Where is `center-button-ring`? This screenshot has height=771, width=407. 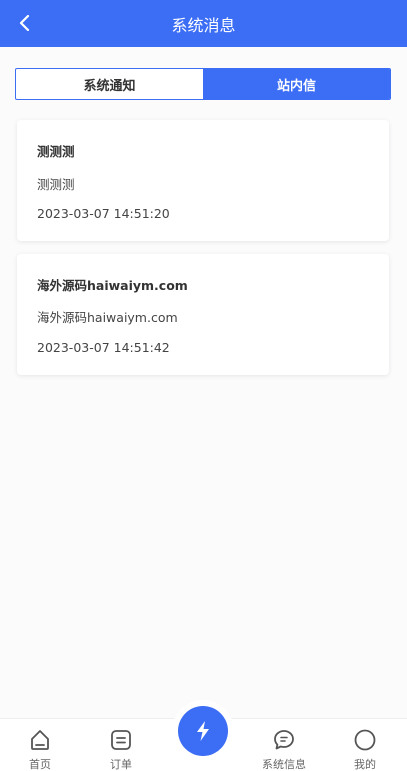
center-button-ring is located at coordinates (203, 731).